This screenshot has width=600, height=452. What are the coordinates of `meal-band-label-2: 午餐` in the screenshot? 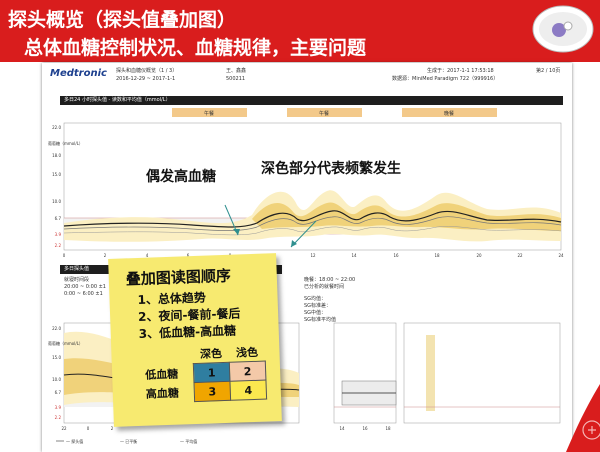 It's located at (324, 113).